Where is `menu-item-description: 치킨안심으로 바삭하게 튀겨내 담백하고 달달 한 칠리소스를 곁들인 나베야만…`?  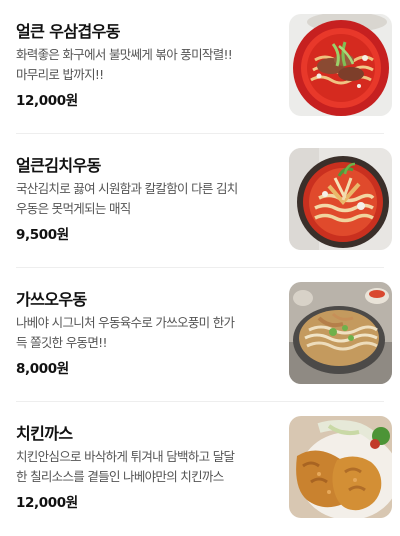
menu-item-description: 치킨안심으로 바삭하게 튀겨내 담백하고 달달 한 칠리소스를 곁들인 나베야만… is located at coordinates (147, 467).